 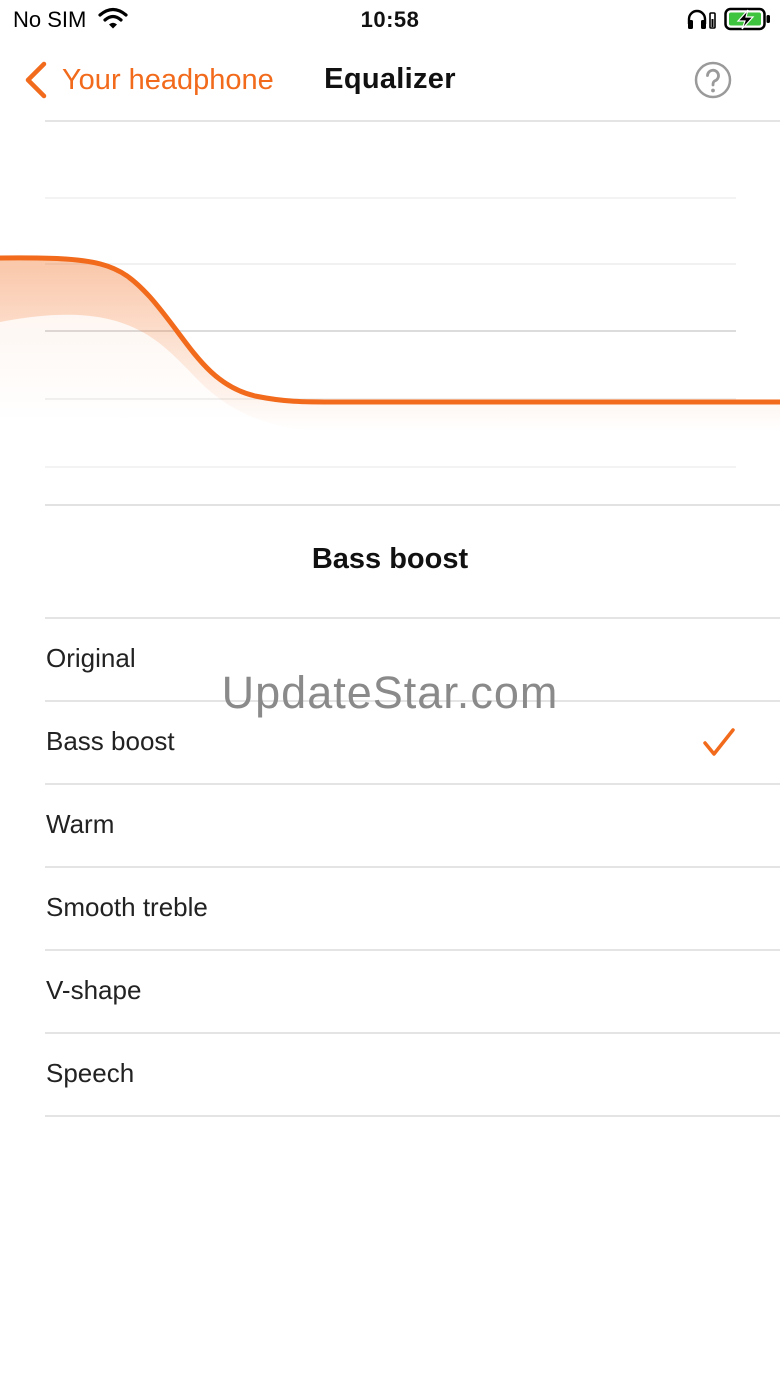 I want to click on clock: 10:58, so click(x=390, y=19).